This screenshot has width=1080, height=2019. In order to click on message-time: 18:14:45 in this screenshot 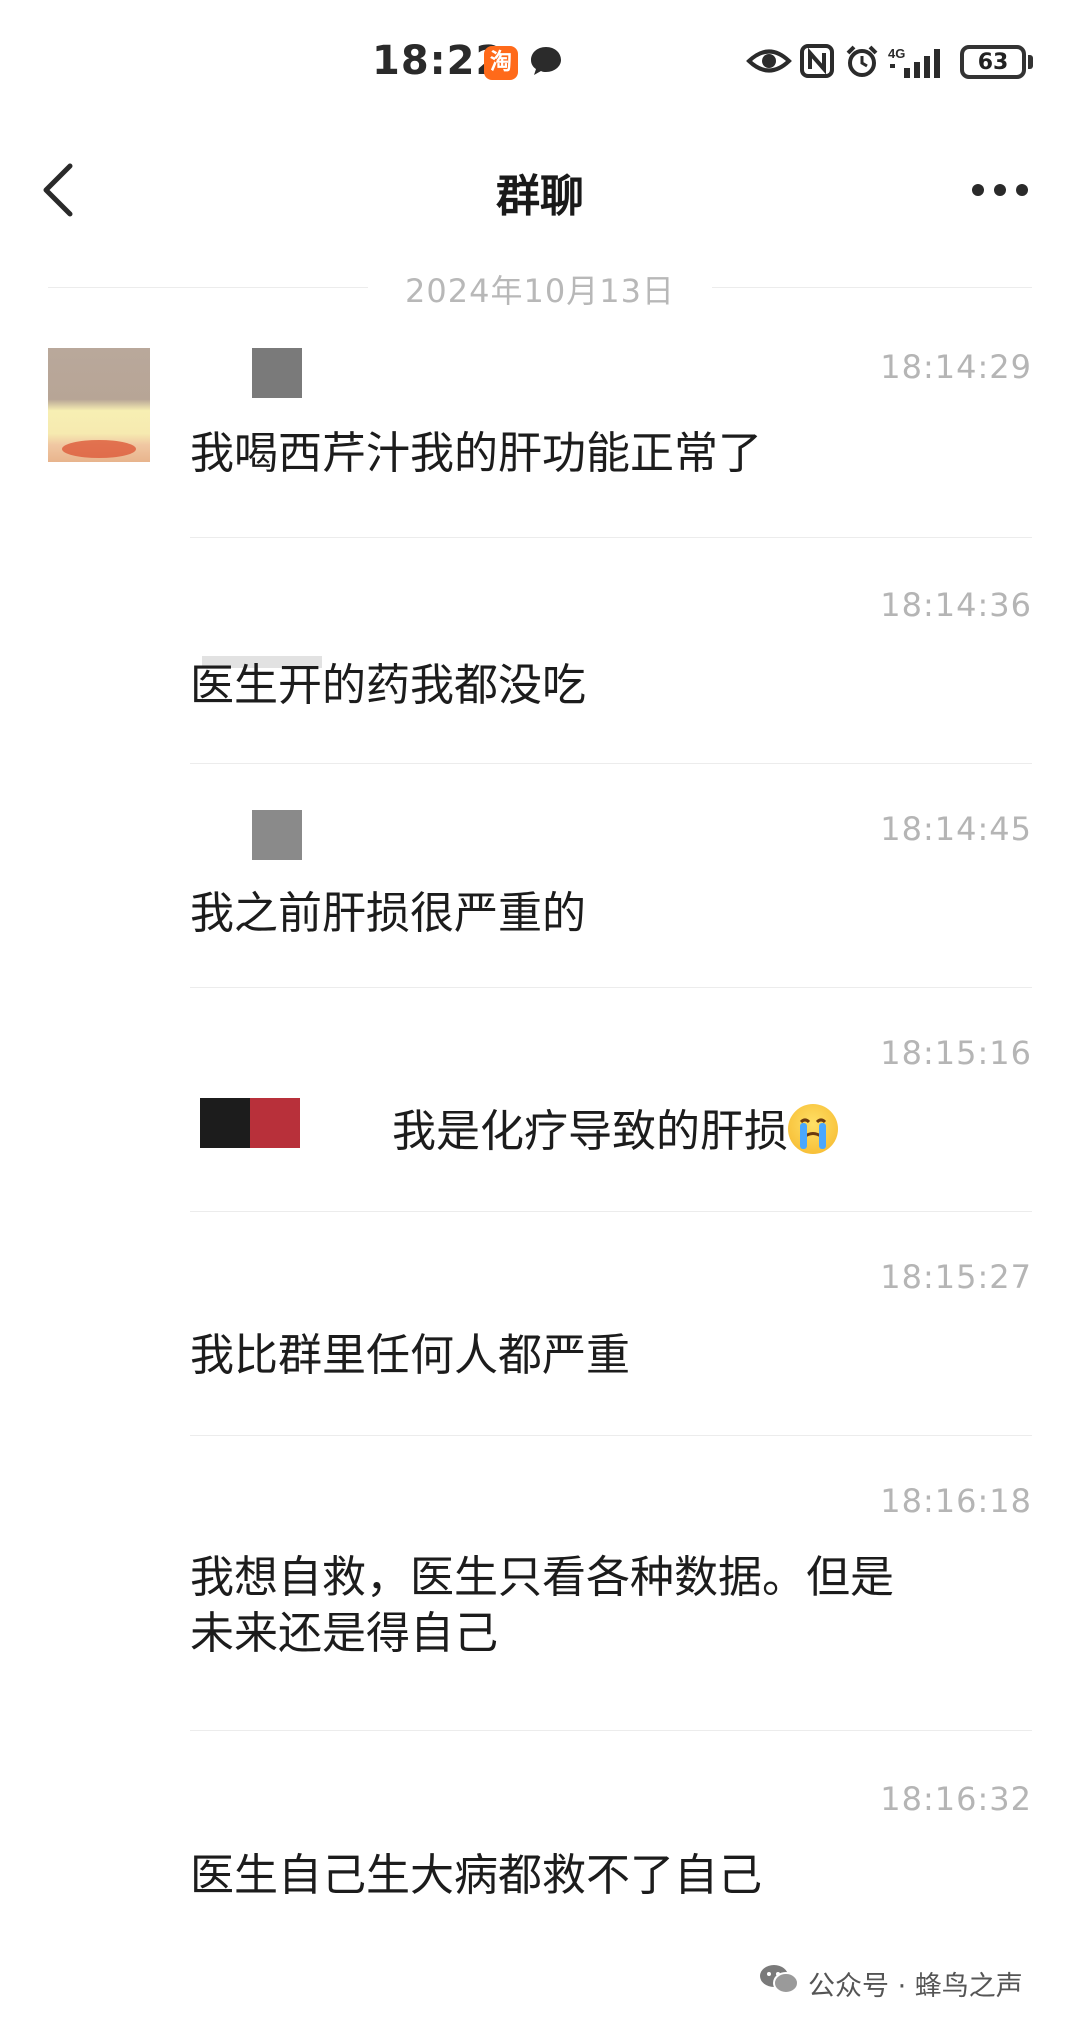, I will do `click(956, 829)`.